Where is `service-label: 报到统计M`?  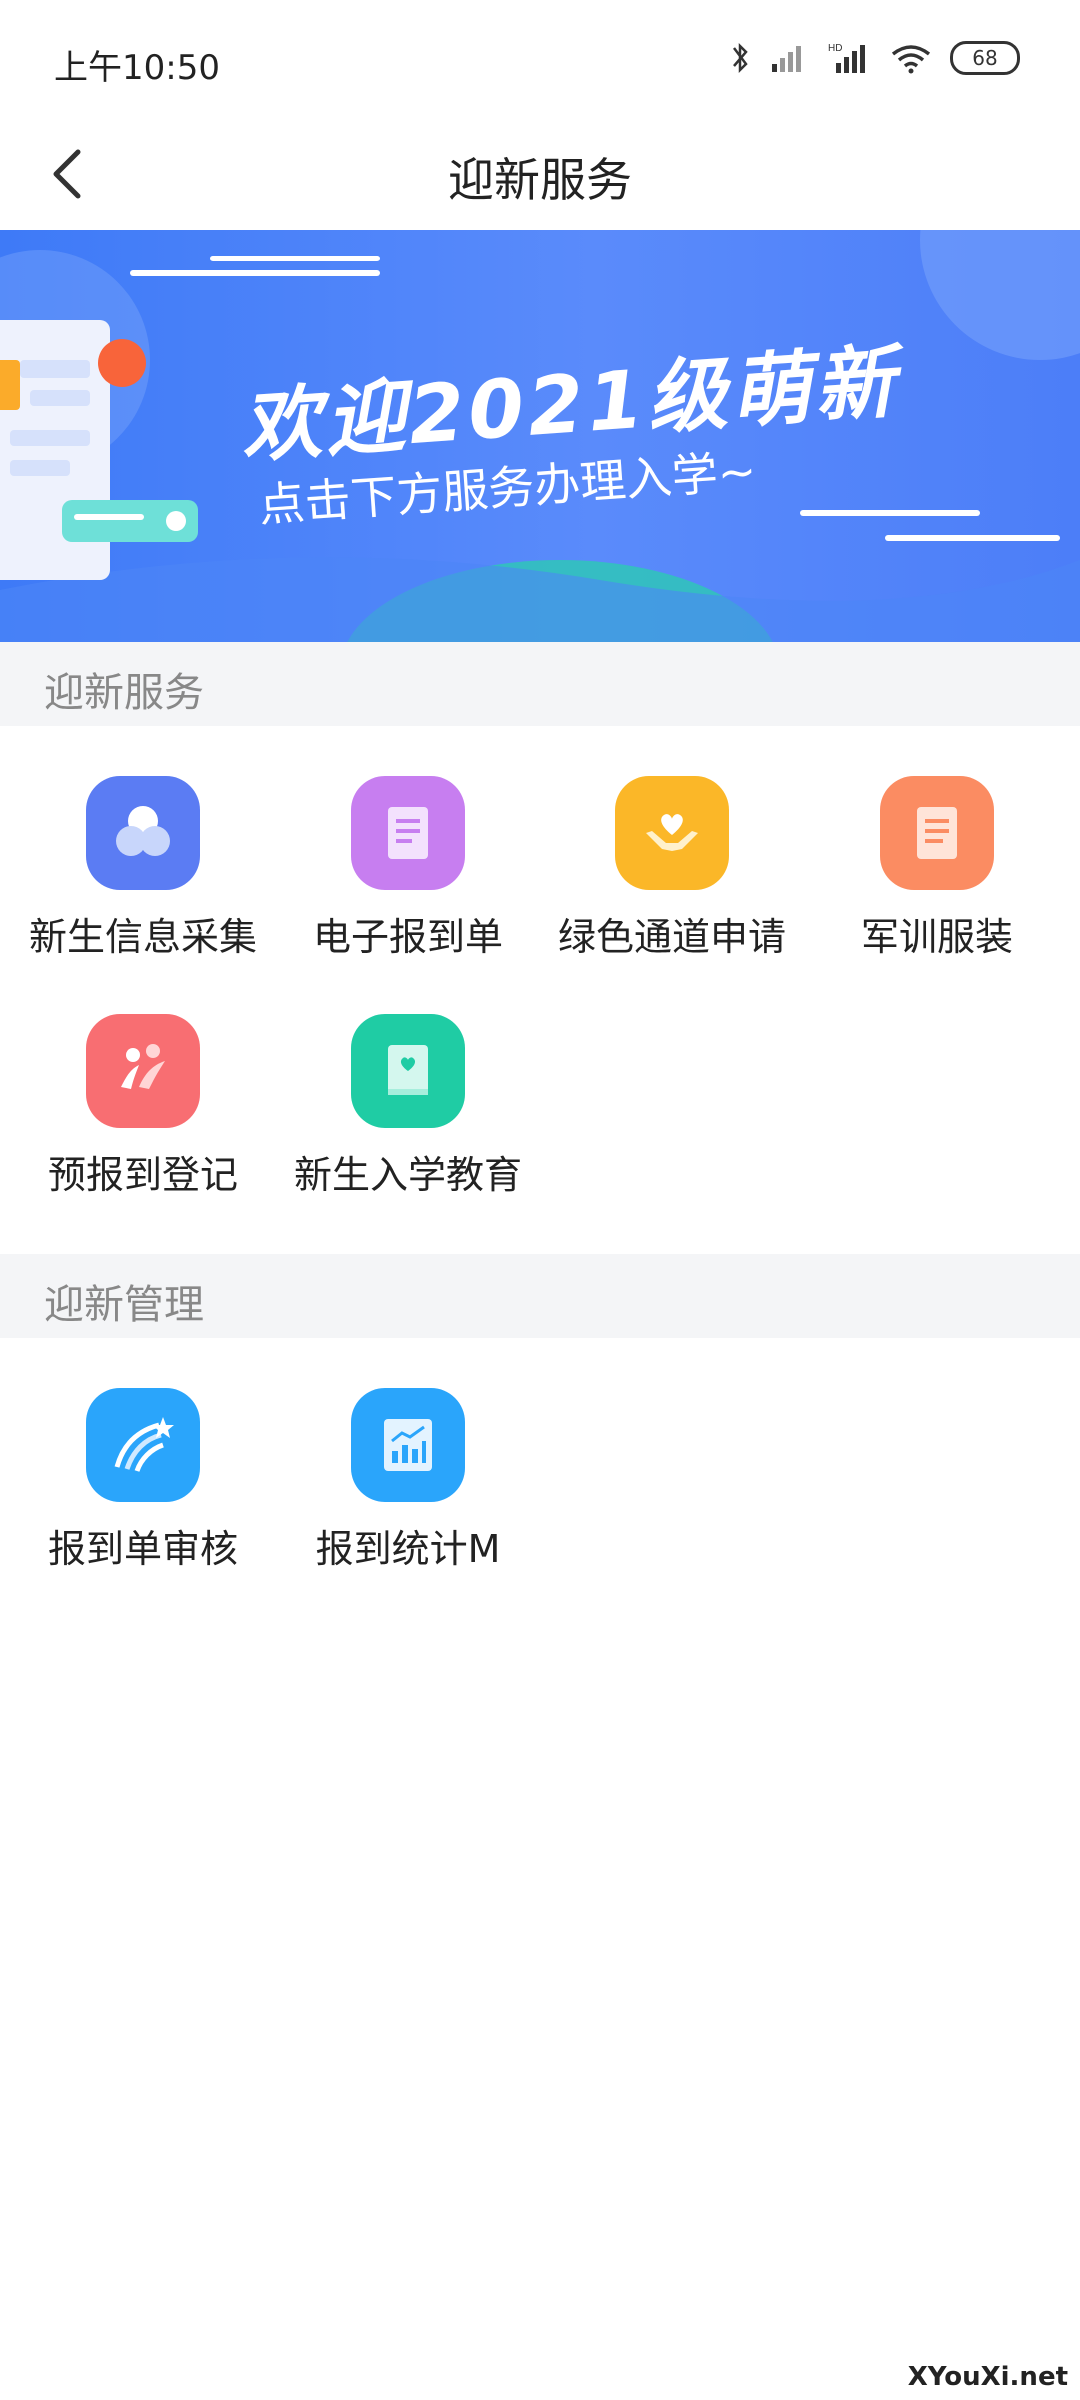
service-label: 报到统计M is located at coordinates (408, 1549).